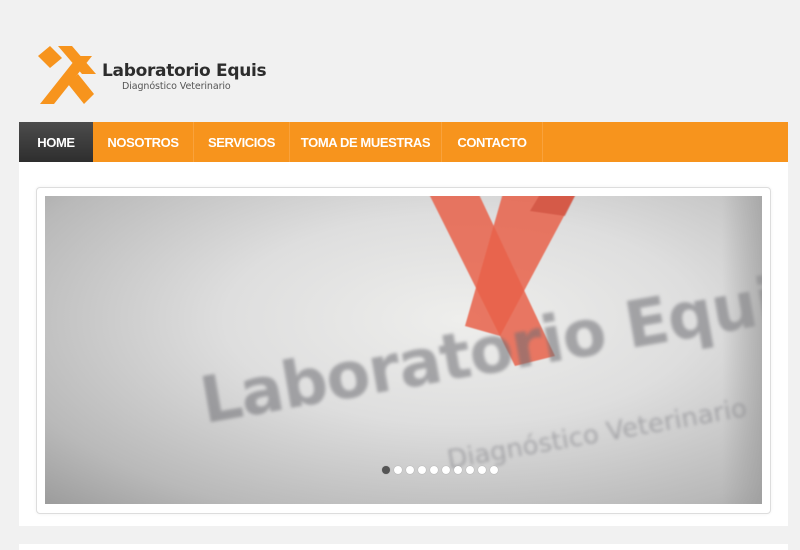  I want to click on nav-item-contacto: CONTACTO, so click(492, 142).